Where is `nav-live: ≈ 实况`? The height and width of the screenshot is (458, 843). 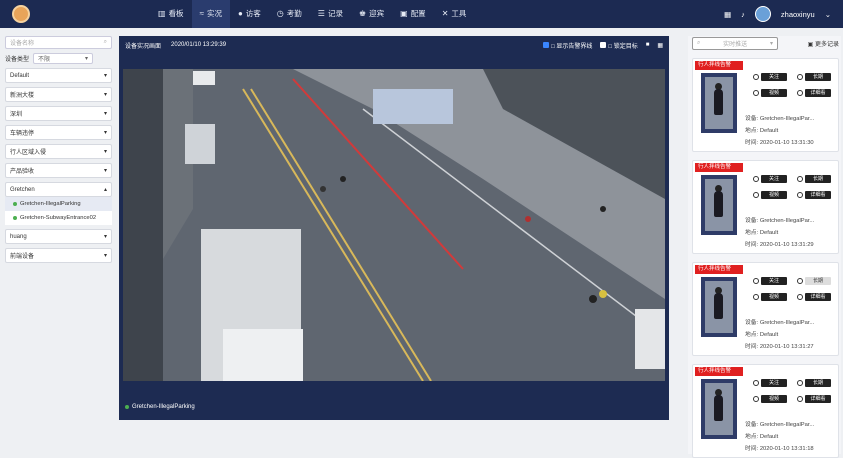 nav-live: ≈ 实况 is located at coordinates (210, 14).